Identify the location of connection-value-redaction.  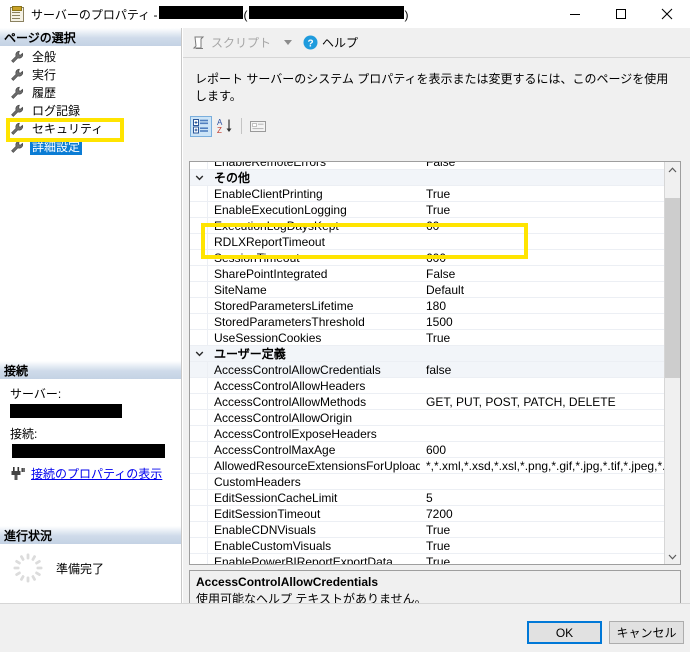
(88, 451).